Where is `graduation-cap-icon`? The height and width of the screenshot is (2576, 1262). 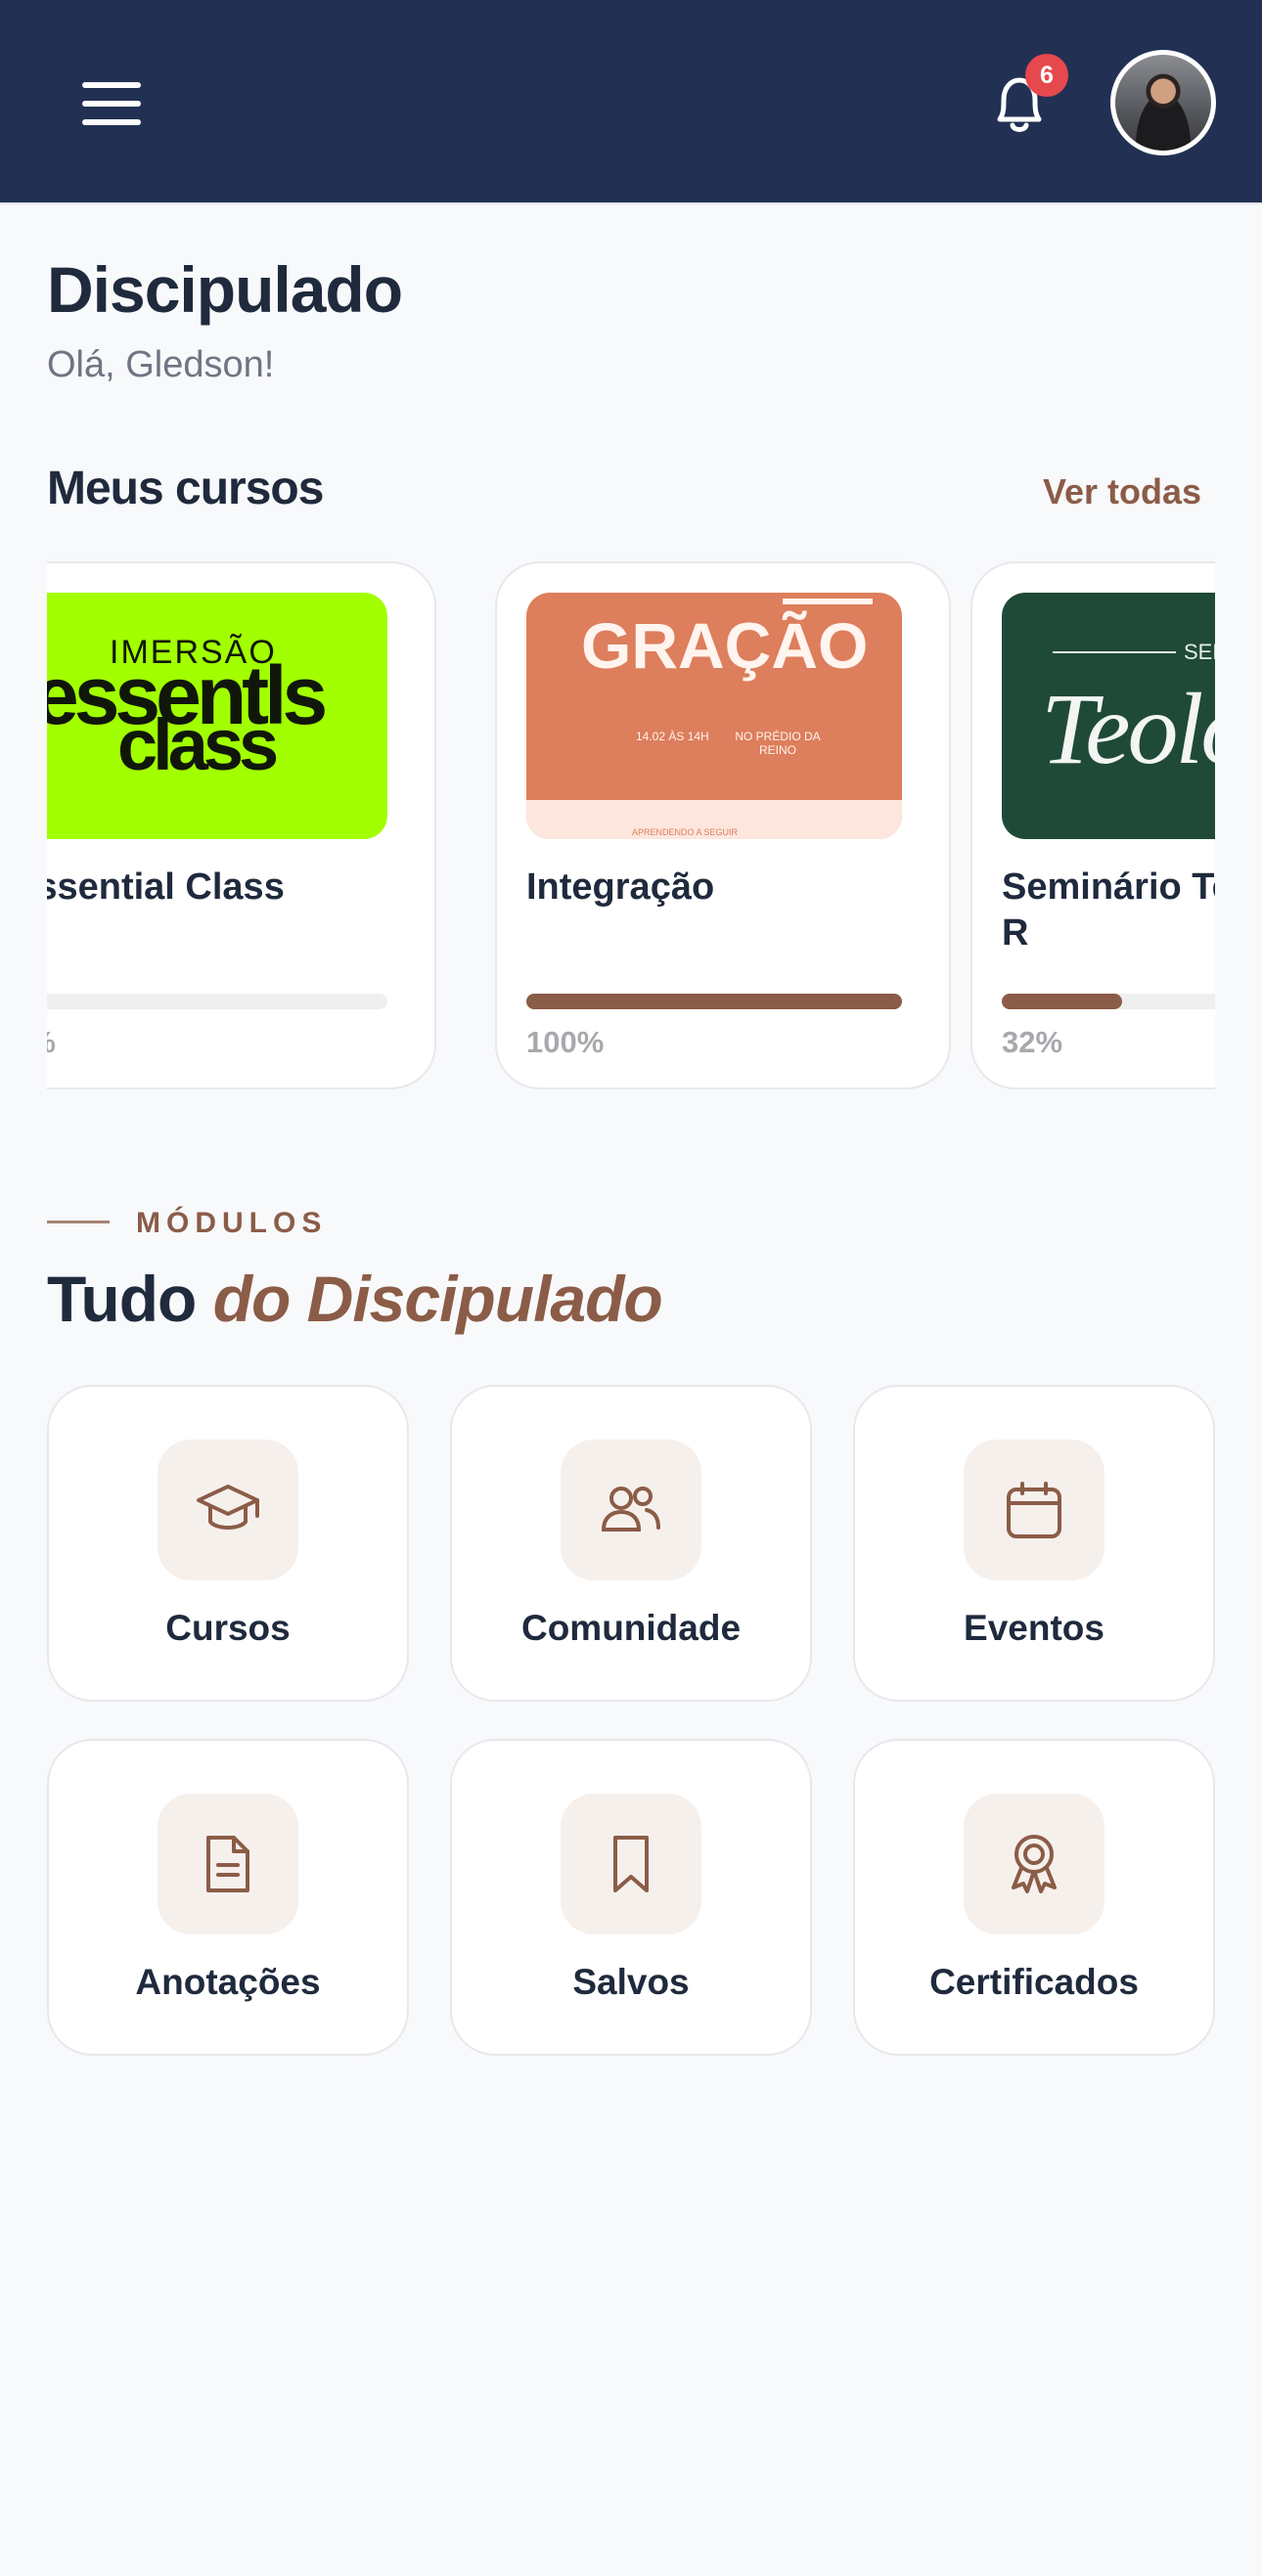 graduation-cap-icon is located at coordinates (228, 1507).